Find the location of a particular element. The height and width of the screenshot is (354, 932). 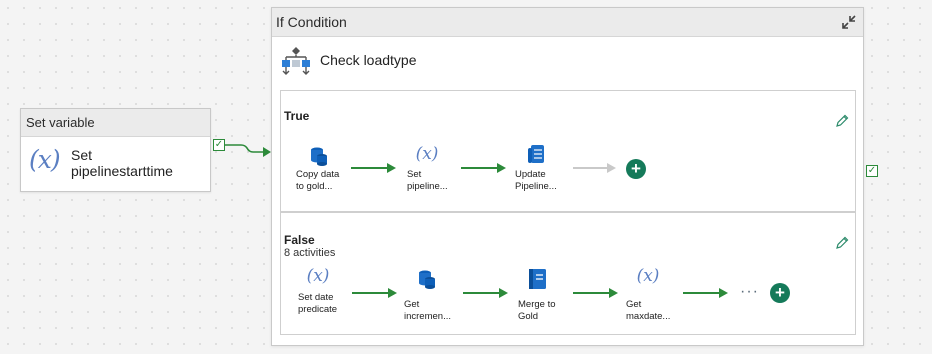

stored-procedure-icon is located at coordinates (537, 155).